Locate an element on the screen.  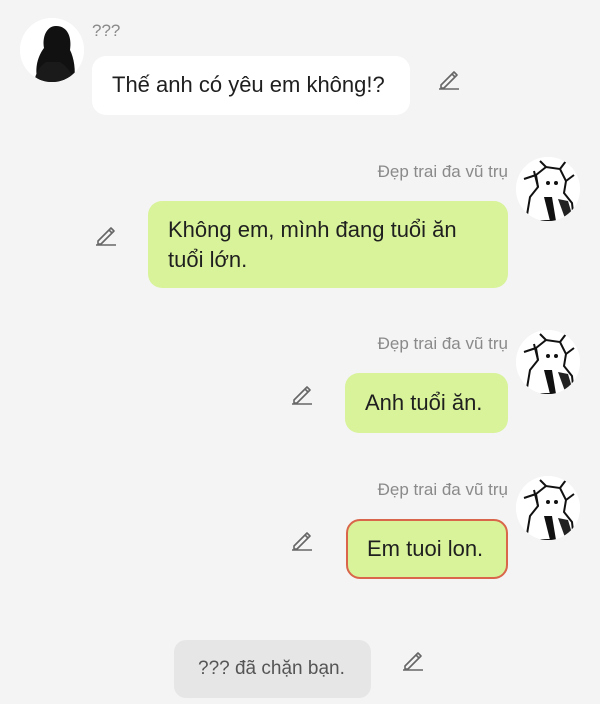
system-notice-text: ??? đã chặn bạn. is located at coordinates (271, 668).